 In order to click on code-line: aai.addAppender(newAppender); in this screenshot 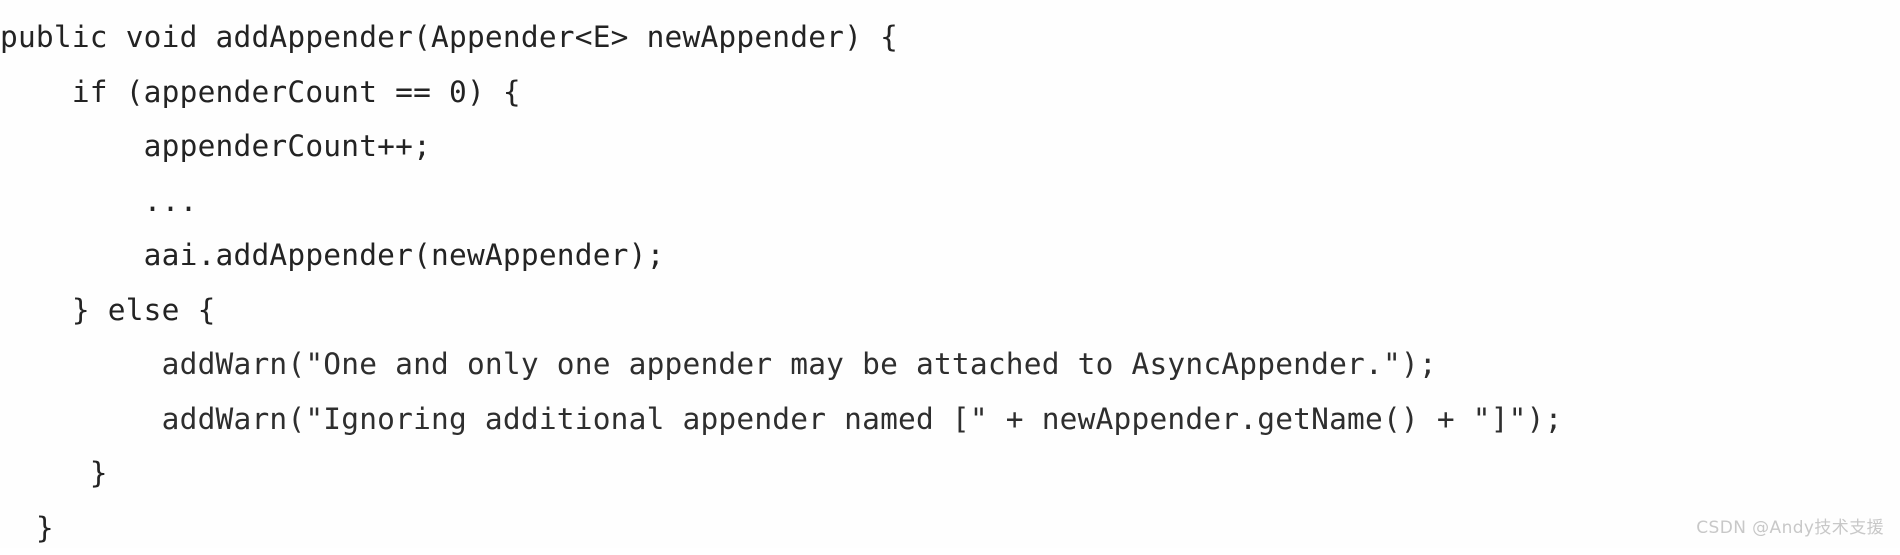, I will do `click(950, 255)`.